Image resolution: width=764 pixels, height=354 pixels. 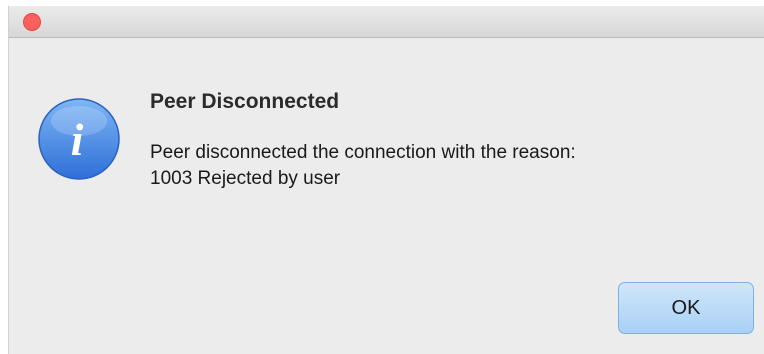 I want to click on info-icon: i, so click(x=79, y=139).